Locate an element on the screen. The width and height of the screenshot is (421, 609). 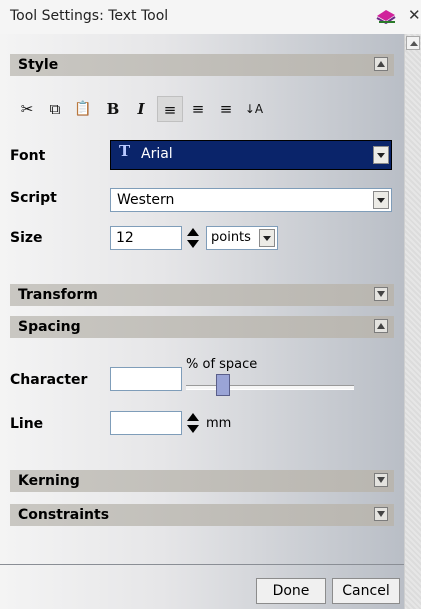
vertical-scrollbar is located at coordinates (412, 321).